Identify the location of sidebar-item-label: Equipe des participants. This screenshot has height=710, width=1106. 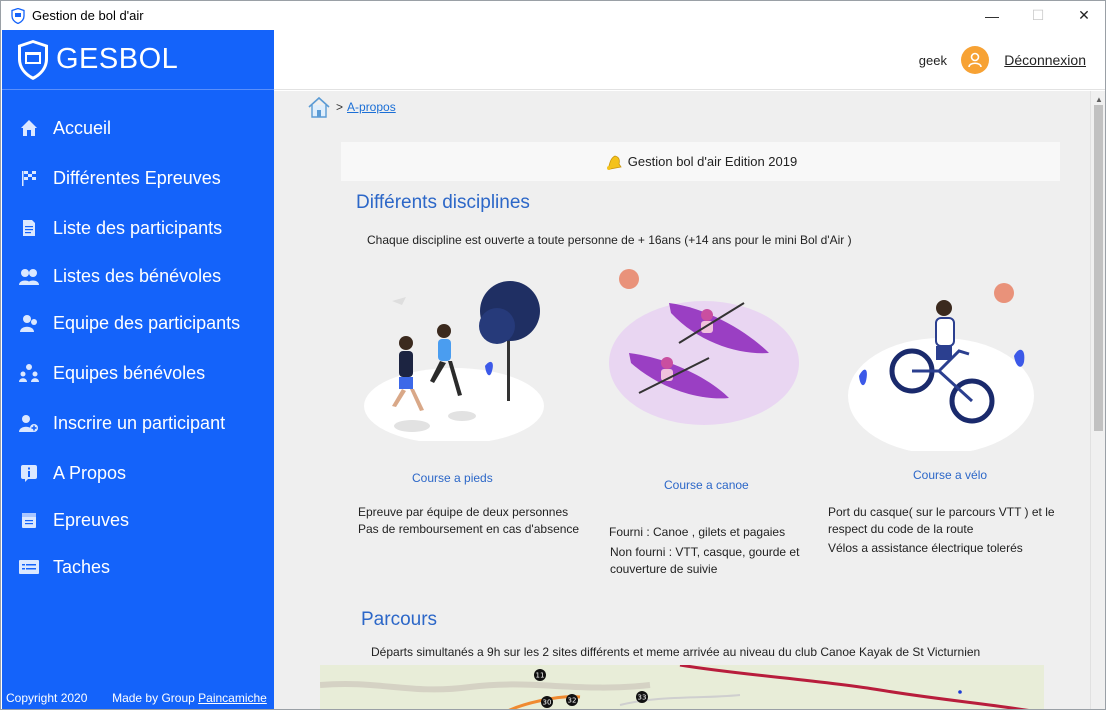
(147, 322).